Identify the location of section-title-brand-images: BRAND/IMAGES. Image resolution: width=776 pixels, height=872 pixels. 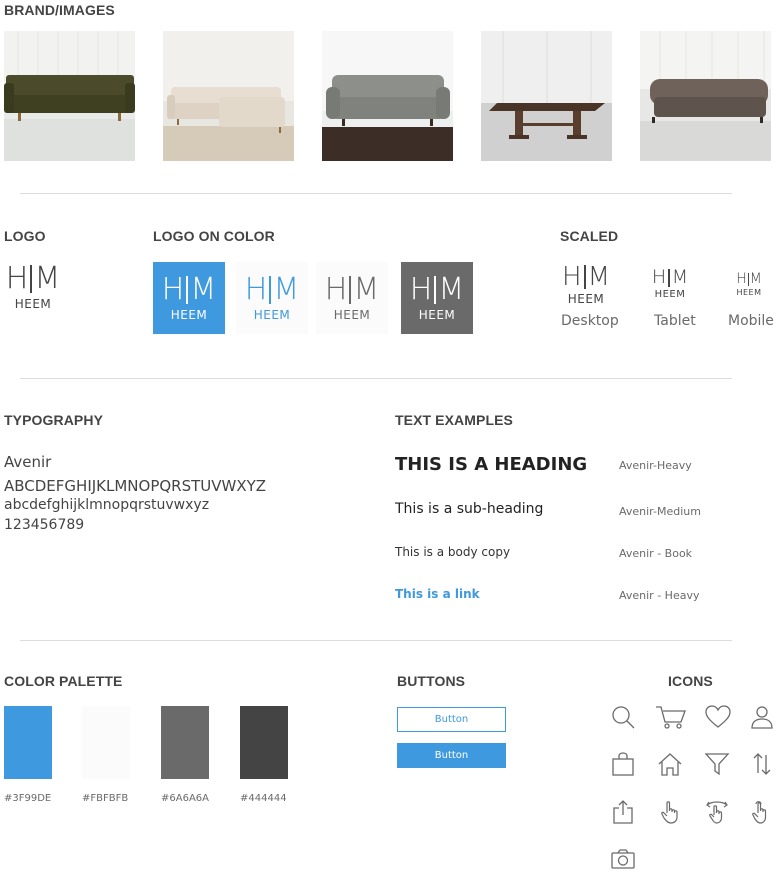
(59, 10).